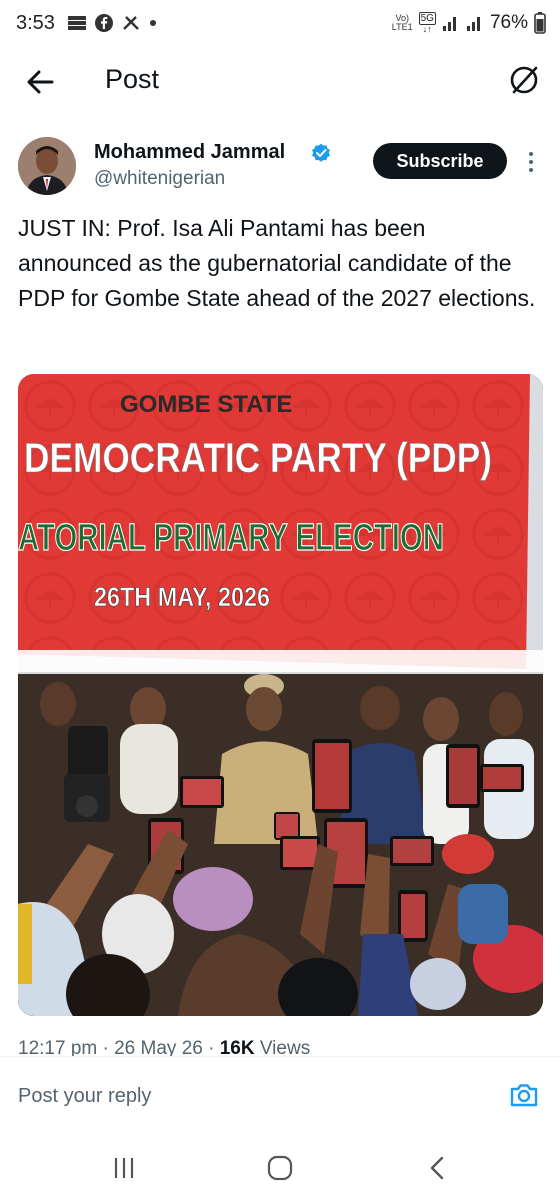 This screenshot has height=1200, width=560. What do you see at coordinates (402, 22) in the screenshot?
I see `volte-icon: Vo) LTE1` at bounding box center [402, 22].